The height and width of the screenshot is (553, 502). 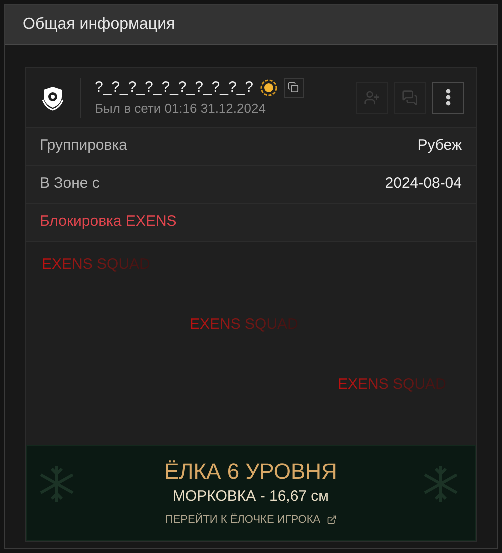 I want to click on add-user-icon, so click(x=372, y=98).